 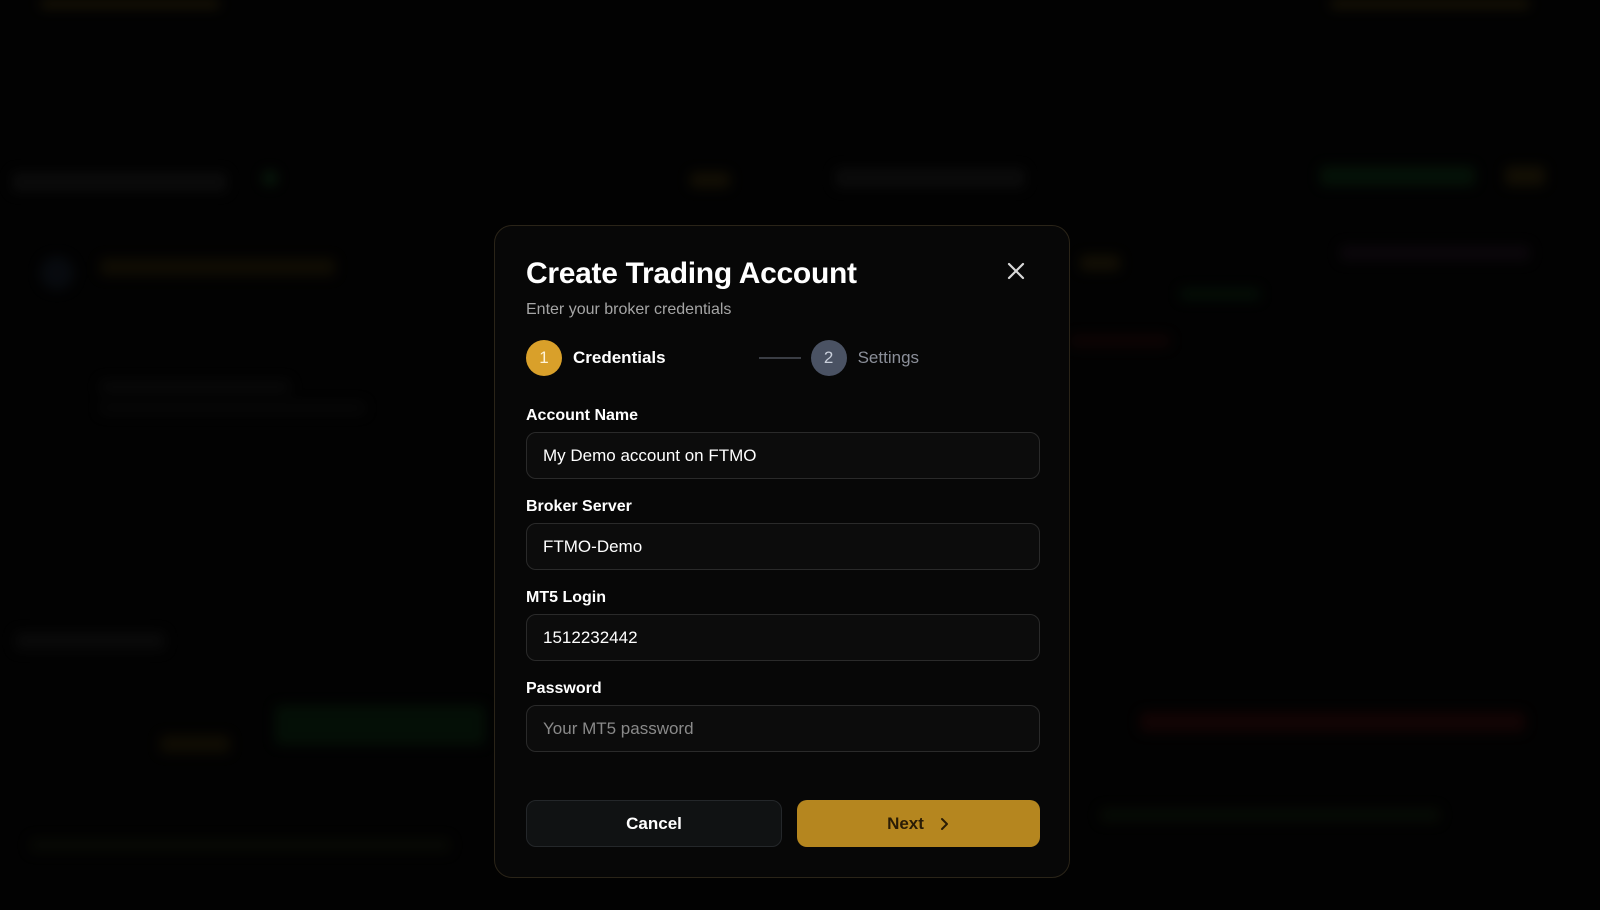 I want to click on stepper: 1 Credentials 2 Settings, so click(x=782, y=358).